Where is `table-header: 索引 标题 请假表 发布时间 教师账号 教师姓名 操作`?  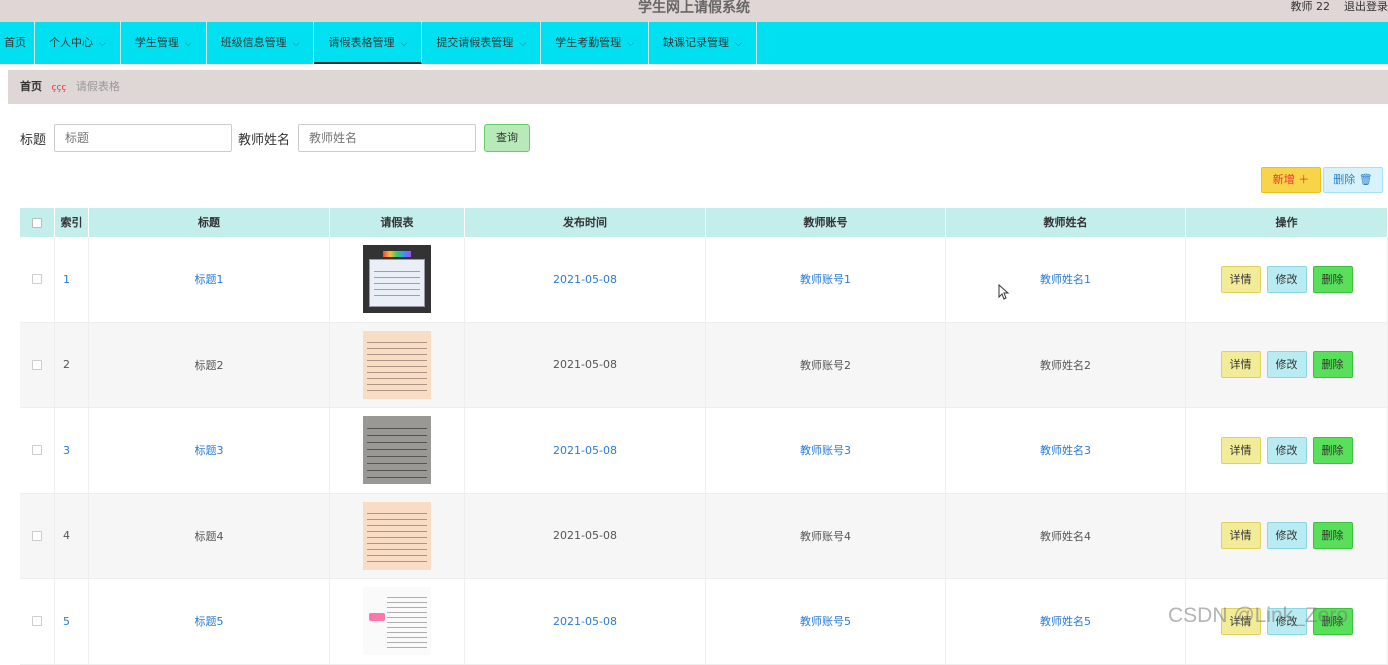
table-header: 索引 标题 请假表 发布时间 教师账号 教师姓名 操作 is located at coordinates (704, 222).